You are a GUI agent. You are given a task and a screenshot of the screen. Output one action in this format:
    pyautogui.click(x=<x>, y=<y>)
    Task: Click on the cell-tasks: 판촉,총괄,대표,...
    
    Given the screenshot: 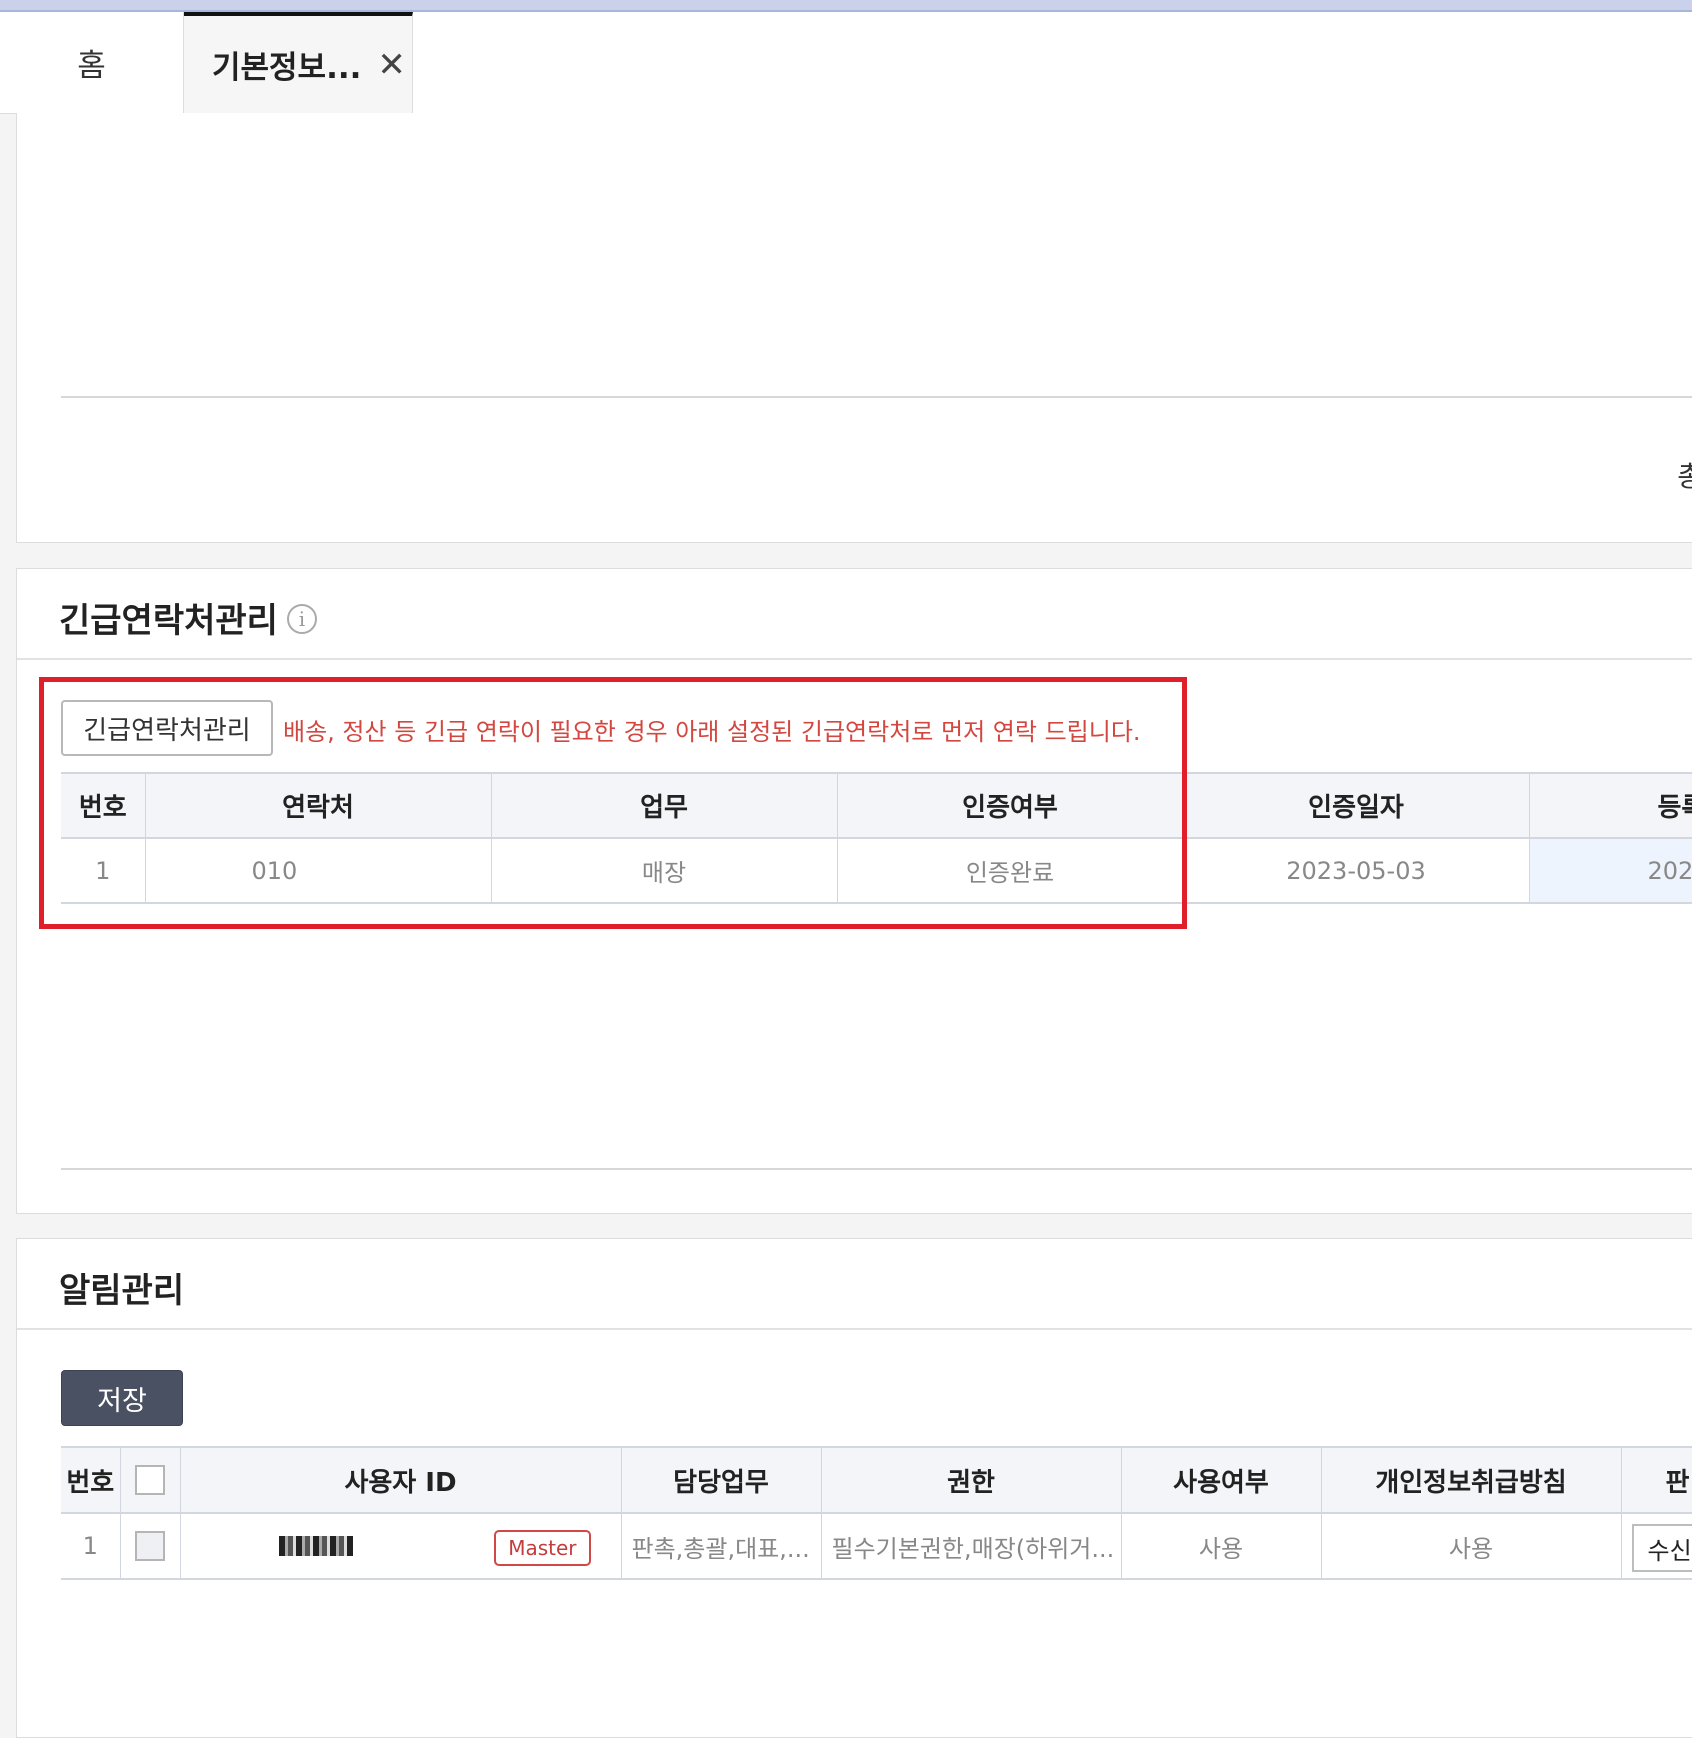 What is the action you would take?
    pyautogui.click(x=721, y=1546)
    